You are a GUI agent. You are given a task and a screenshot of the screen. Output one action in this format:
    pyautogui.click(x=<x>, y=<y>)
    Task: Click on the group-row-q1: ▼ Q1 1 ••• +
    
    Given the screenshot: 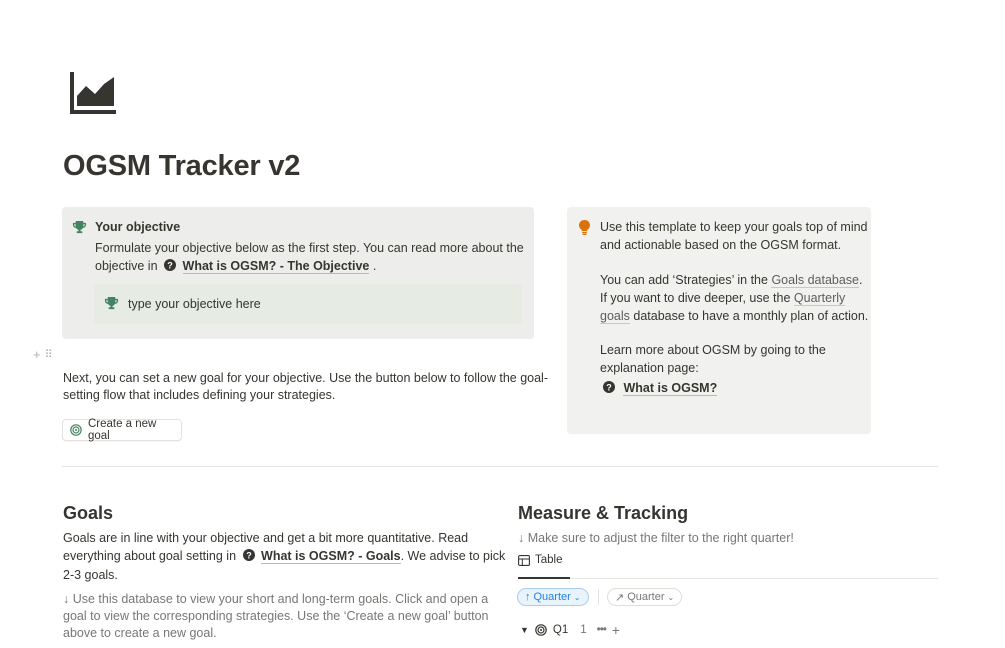 What is the action you would take?
    pyautogui.click(x=570, y=630)
    